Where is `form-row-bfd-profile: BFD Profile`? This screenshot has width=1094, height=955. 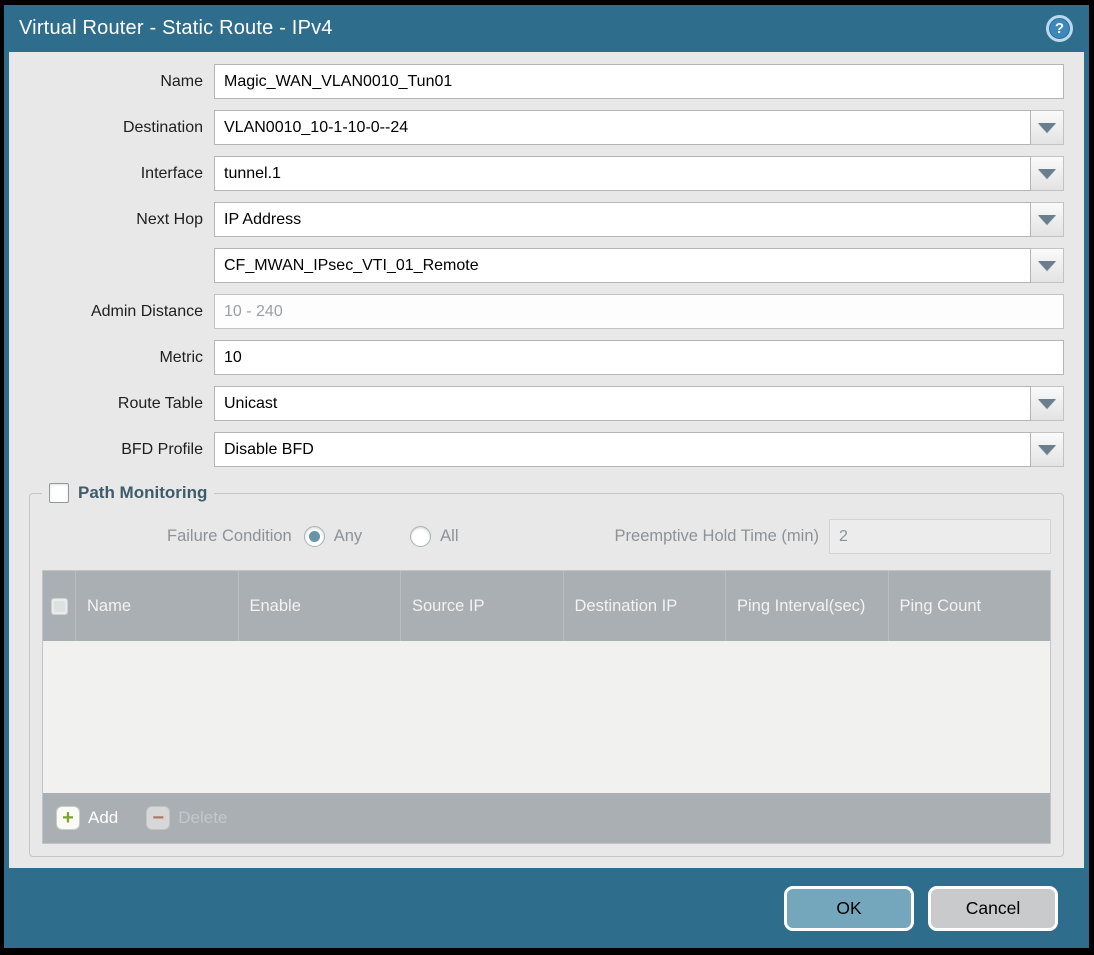
form-row-bfd-profile: BFD Profile is located at coordinates (536, 449).